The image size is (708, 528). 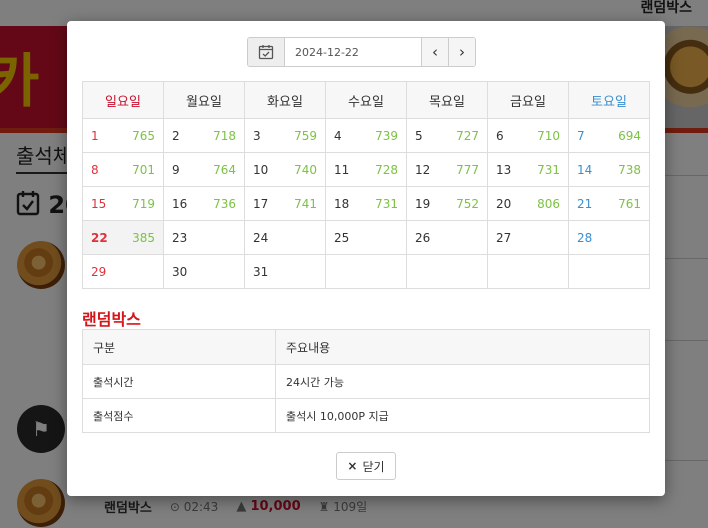 I want to click on table-cell: 출석시간, so click(x=179, y=381).